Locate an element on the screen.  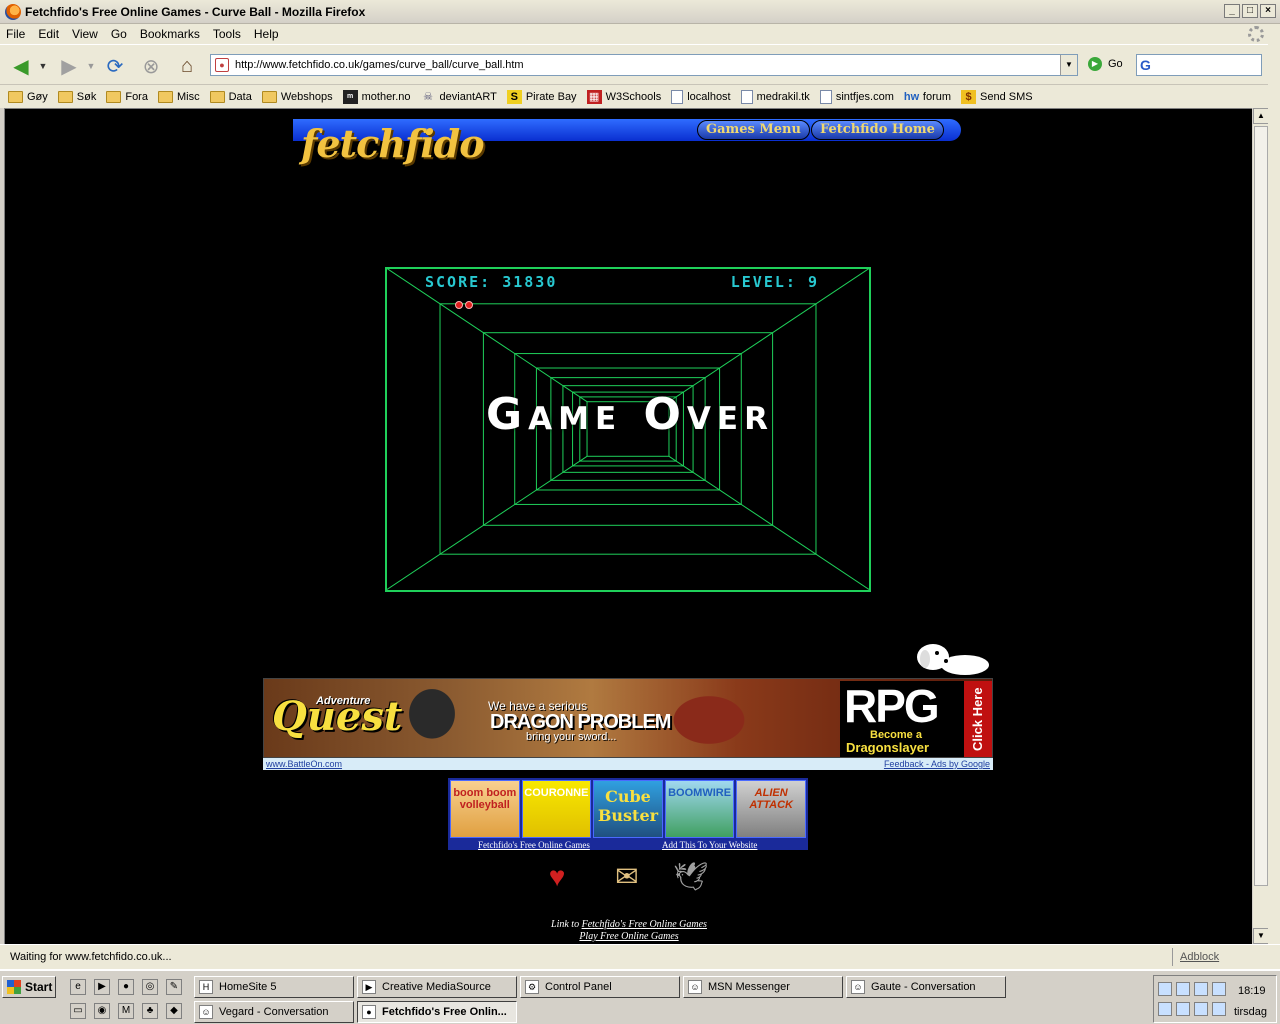
tray-network-icon is located at coordinates (1219, 1009).